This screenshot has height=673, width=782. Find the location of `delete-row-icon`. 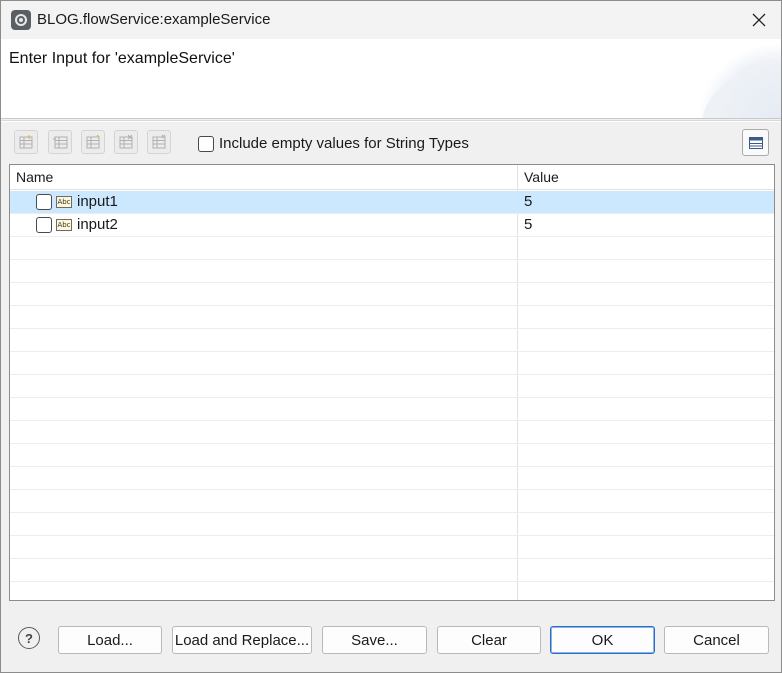

delete-row-icon is located at coordinates (126, 141).